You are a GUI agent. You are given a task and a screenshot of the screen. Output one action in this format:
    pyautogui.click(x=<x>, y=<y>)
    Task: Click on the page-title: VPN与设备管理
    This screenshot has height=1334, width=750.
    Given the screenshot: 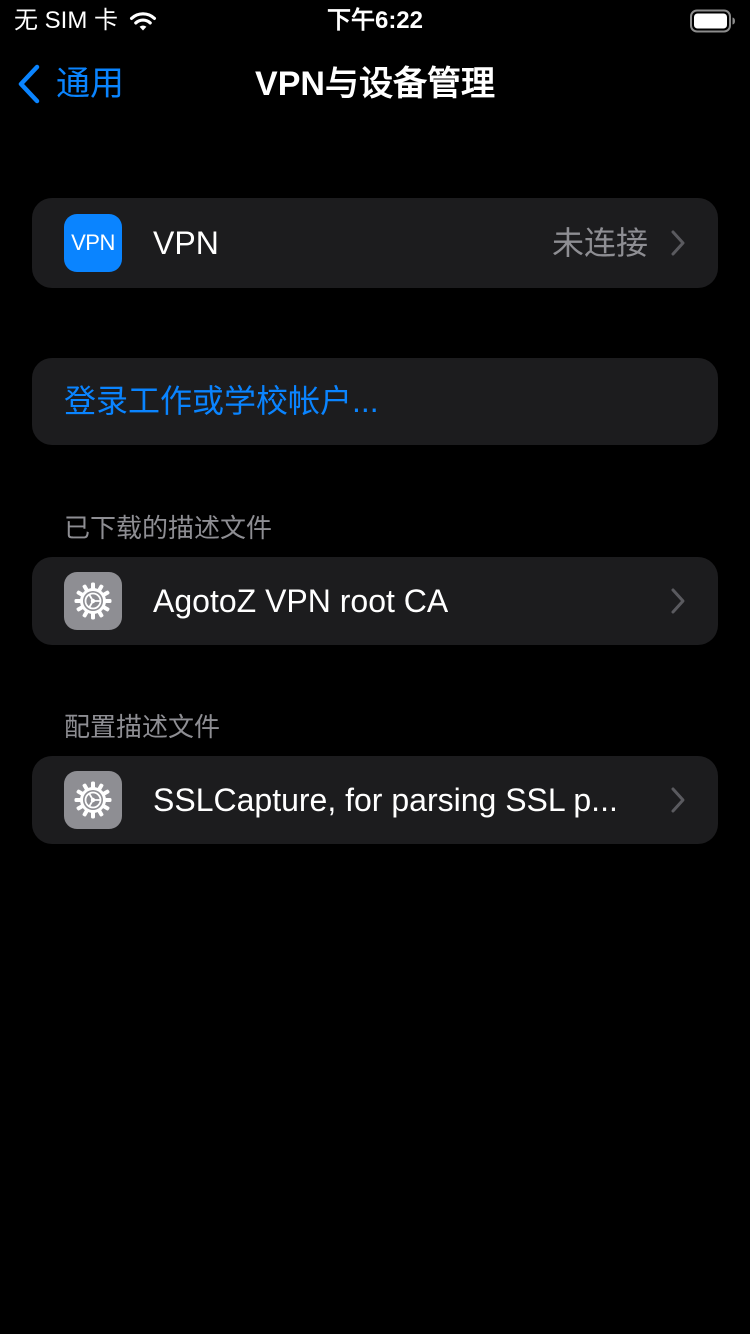 What is the action you would take?
    pyautogui.click(x=375, y=84)
    